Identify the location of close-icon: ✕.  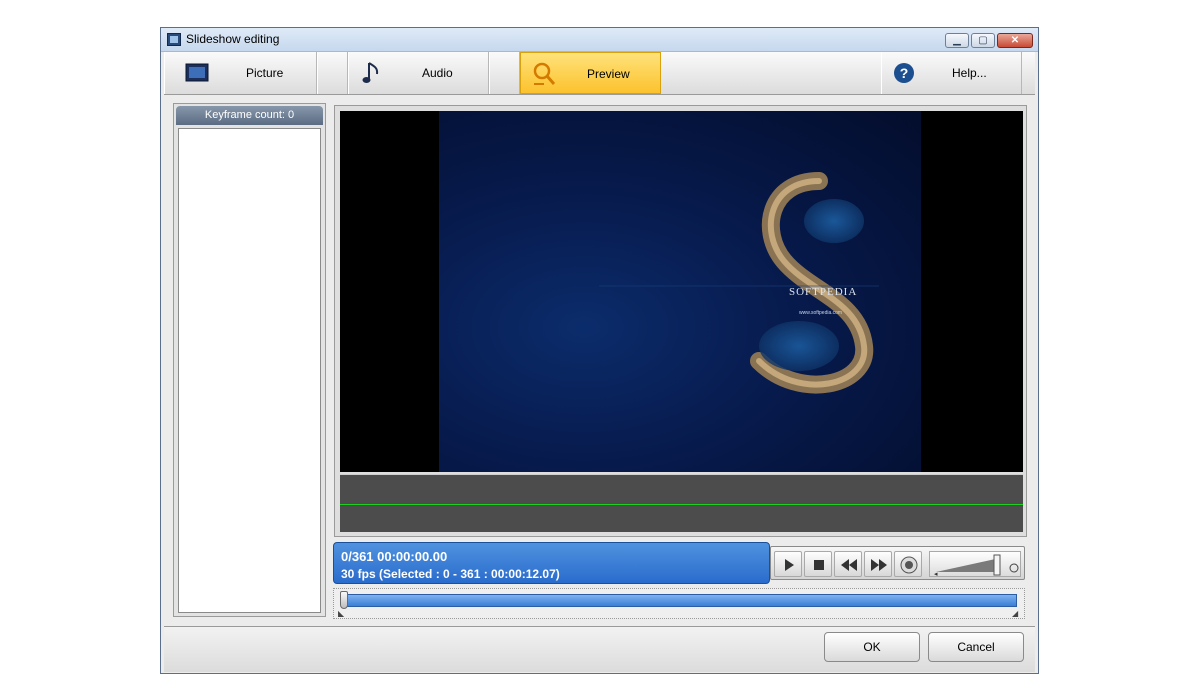
(1015, 40).